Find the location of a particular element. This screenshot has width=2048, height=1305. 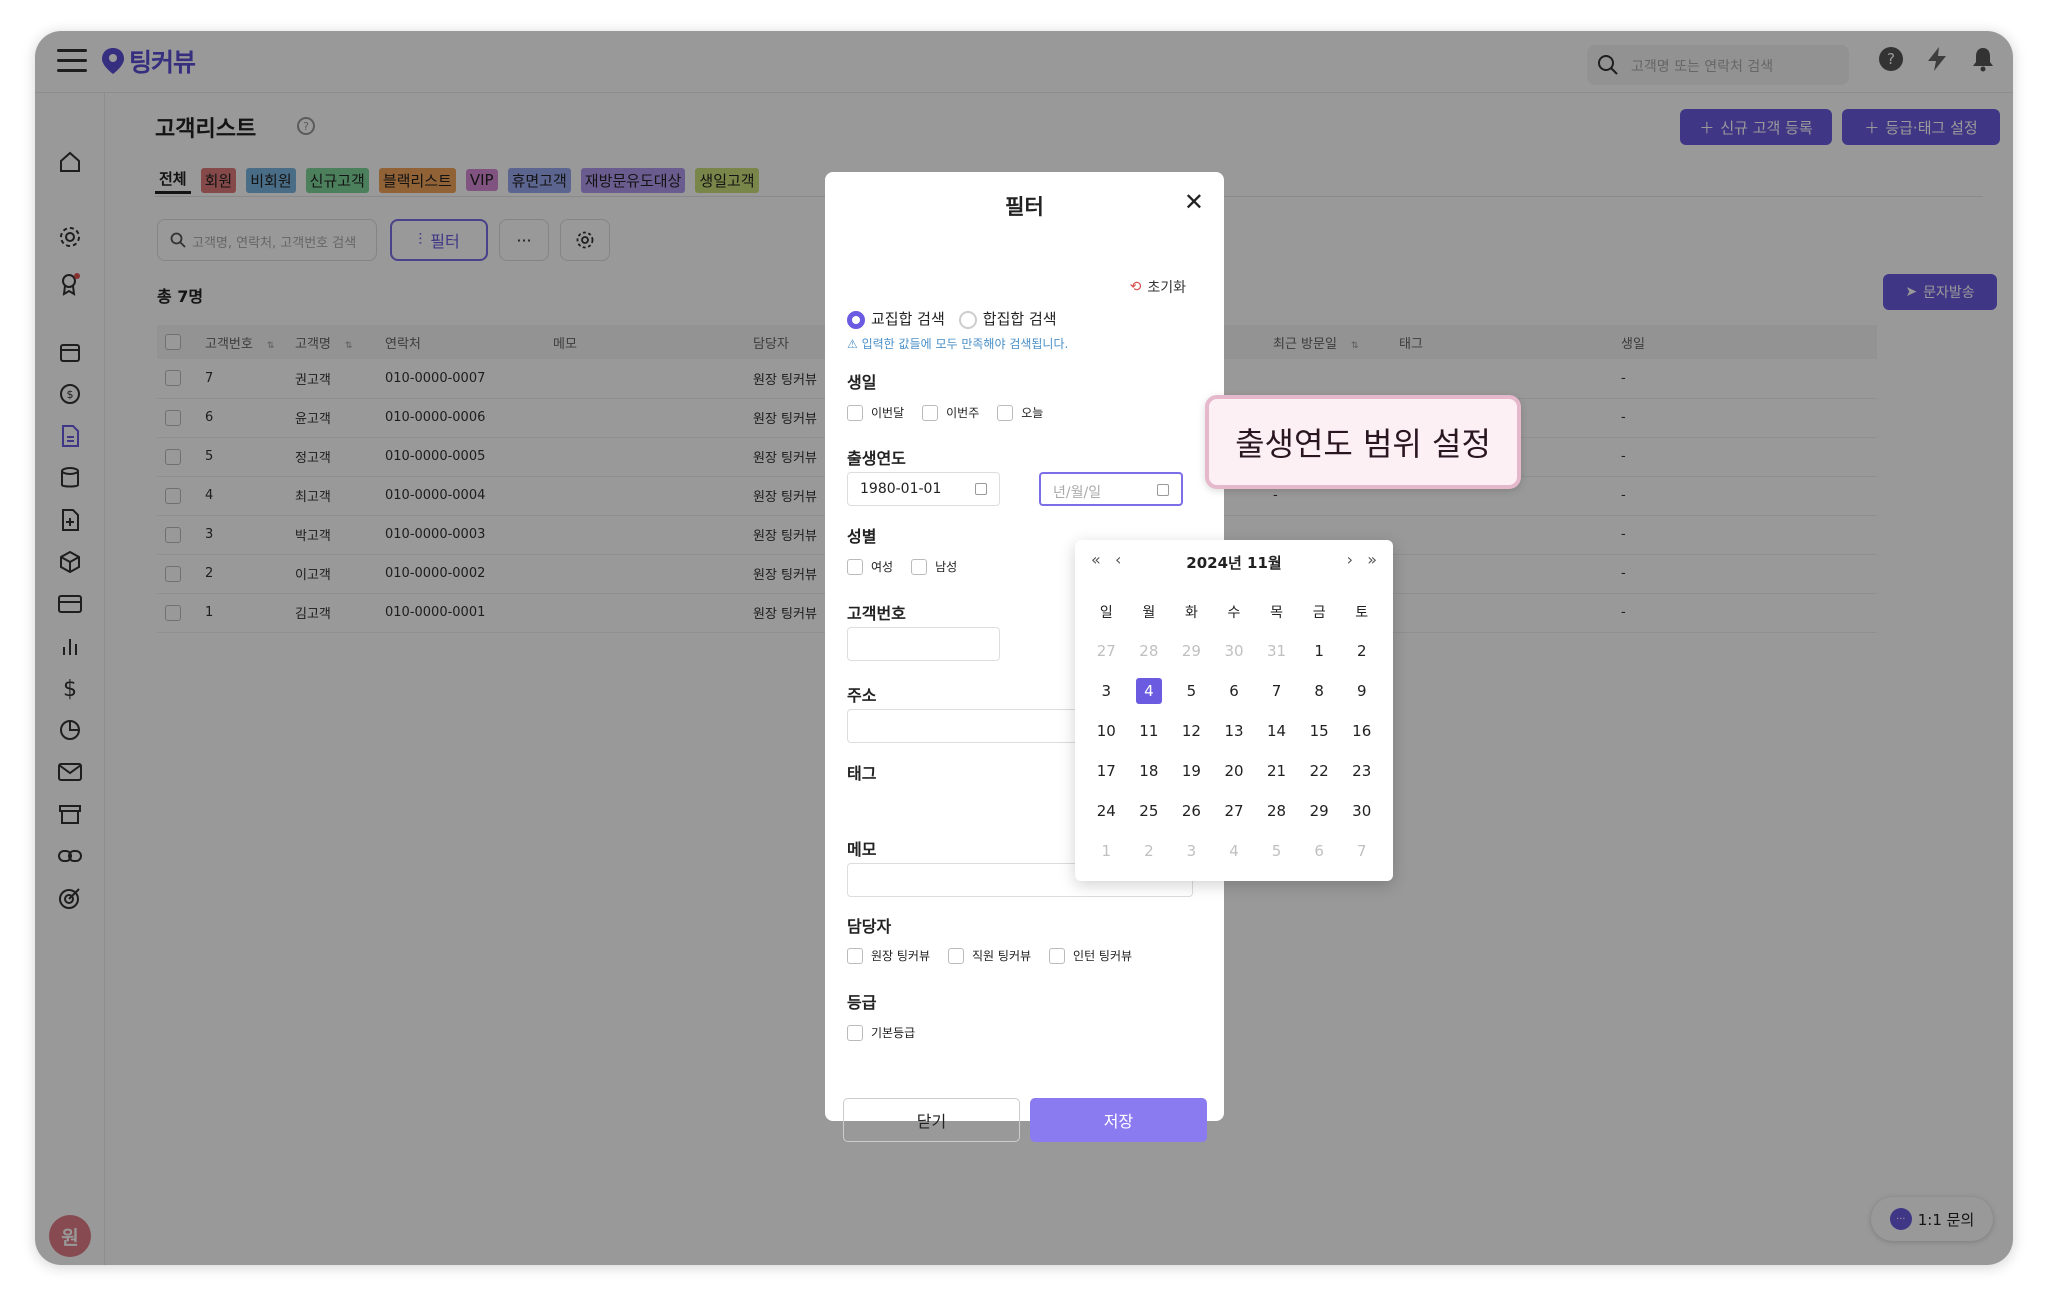

day-number: 9 is located at coordinates (1361, 691).